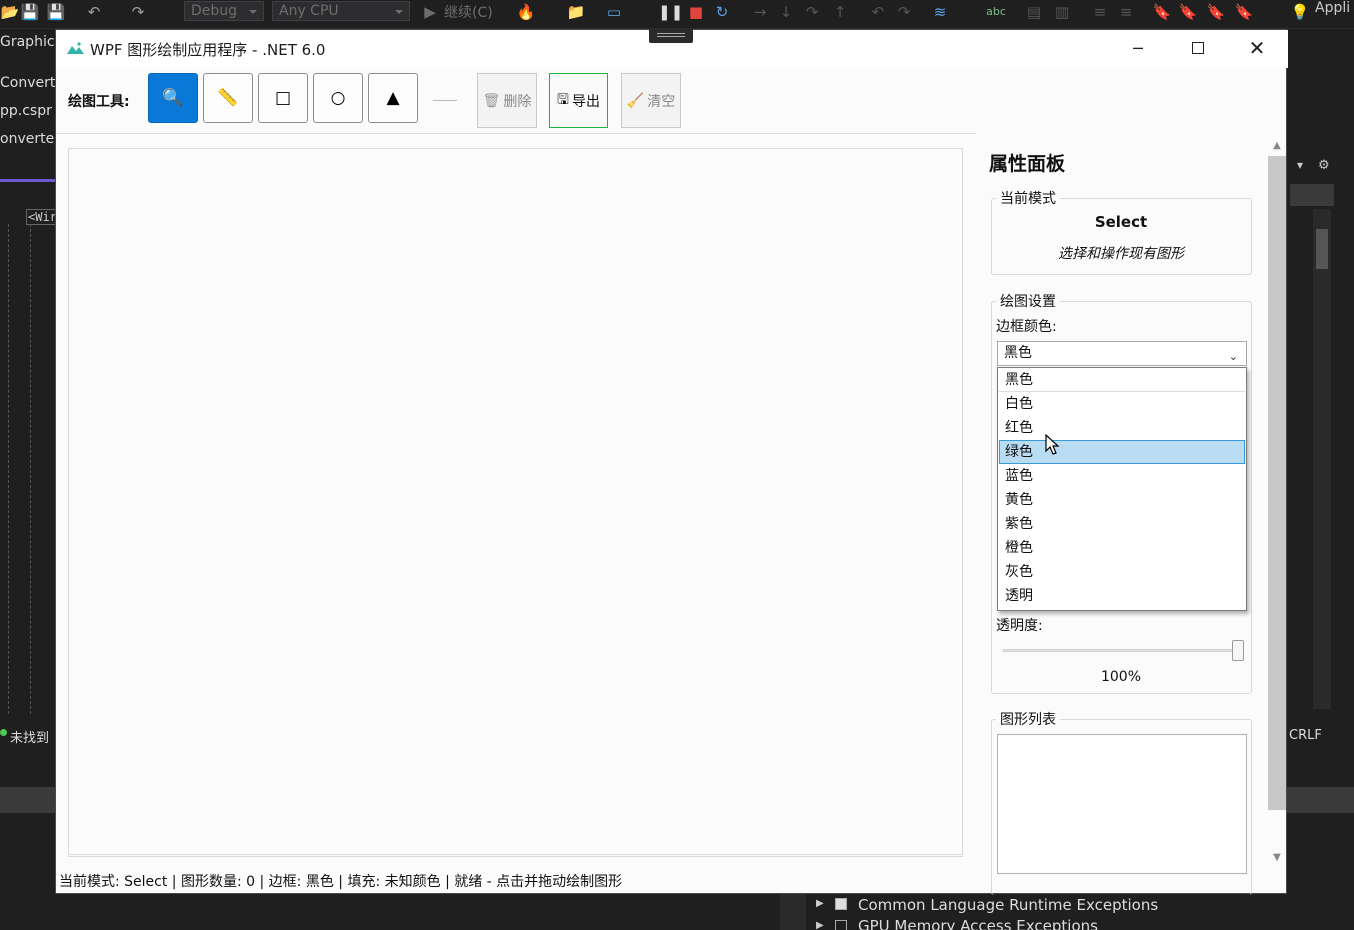  I want to click on toolbar-divider, so click(516, 133).